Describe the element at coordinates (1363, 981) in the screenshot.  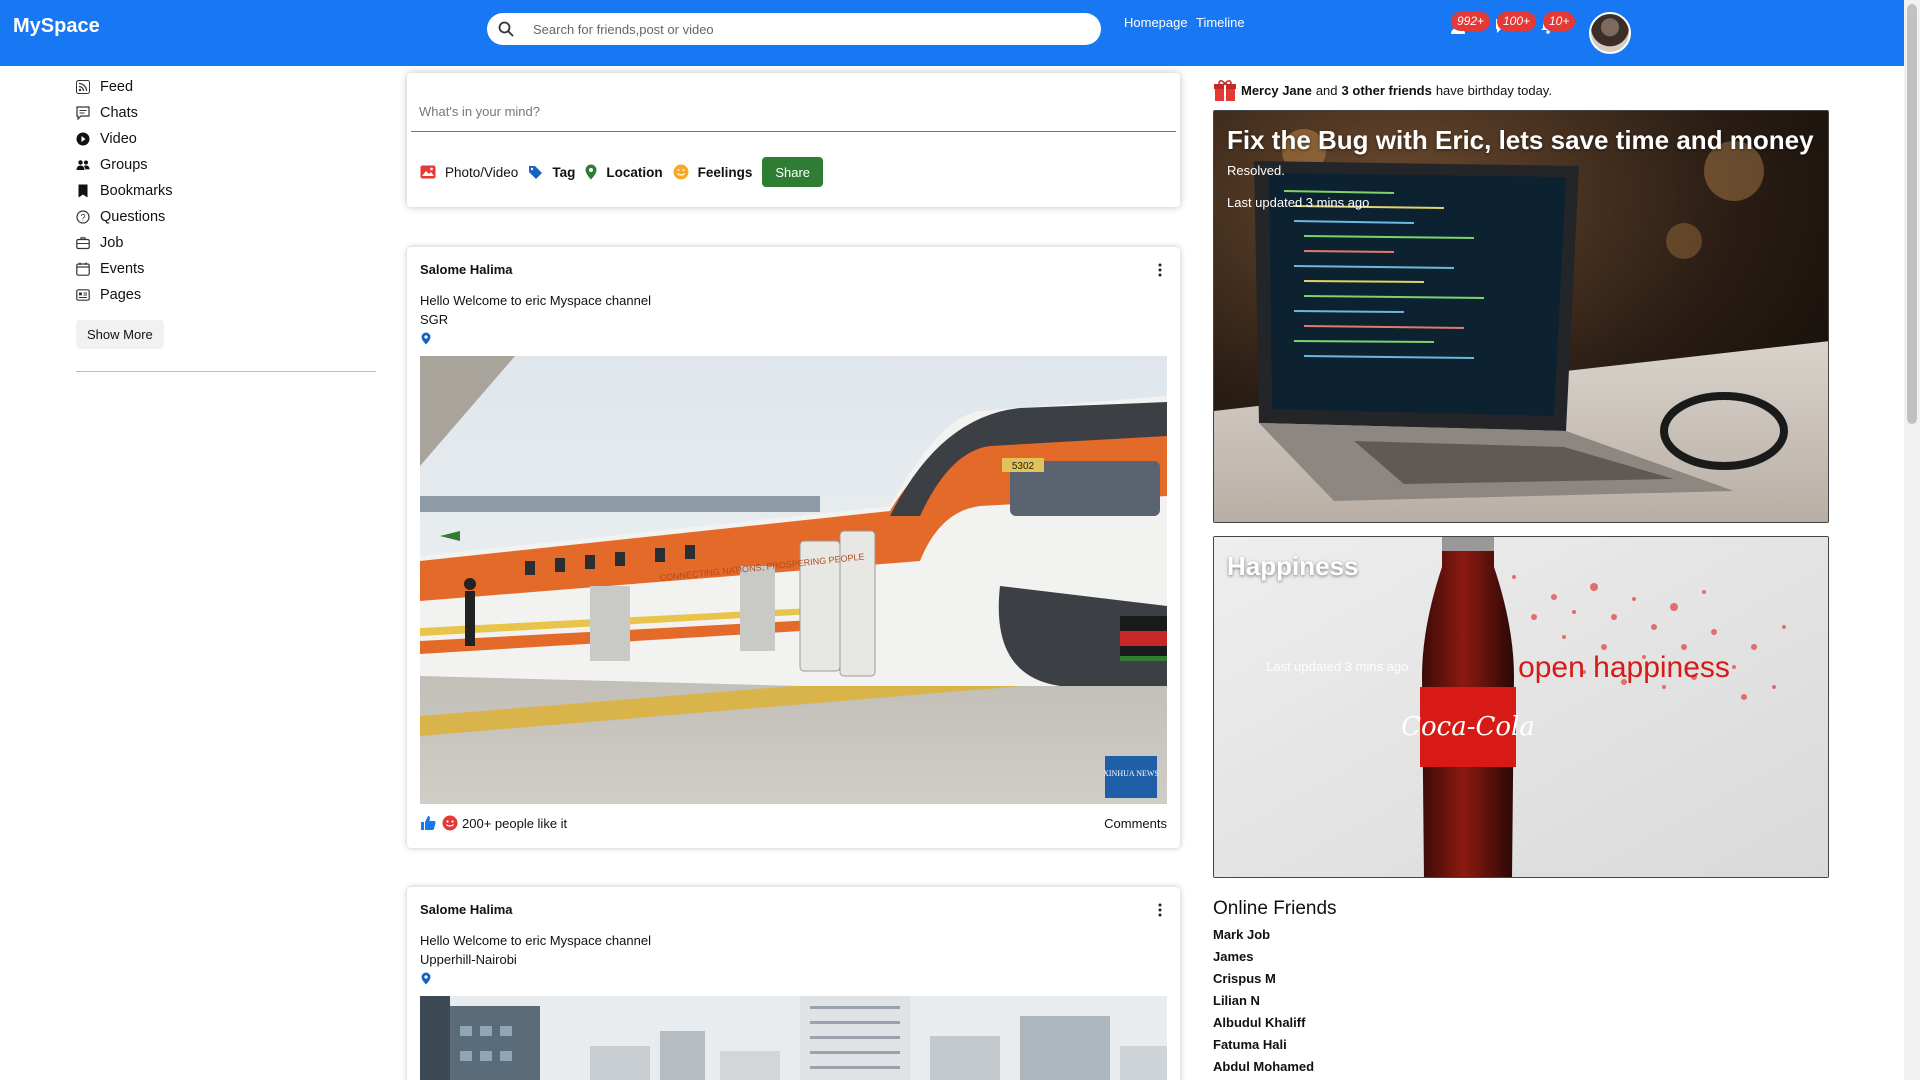
I see `online-friend-item: Crispus M` at that location.